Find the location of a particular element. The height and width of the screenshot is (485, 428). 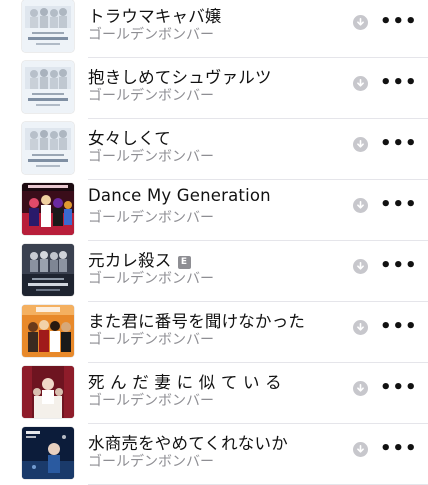

song-row: 元カレ殺ス E ゴールデンボンバー ••• is located at coordinates (214, 271).